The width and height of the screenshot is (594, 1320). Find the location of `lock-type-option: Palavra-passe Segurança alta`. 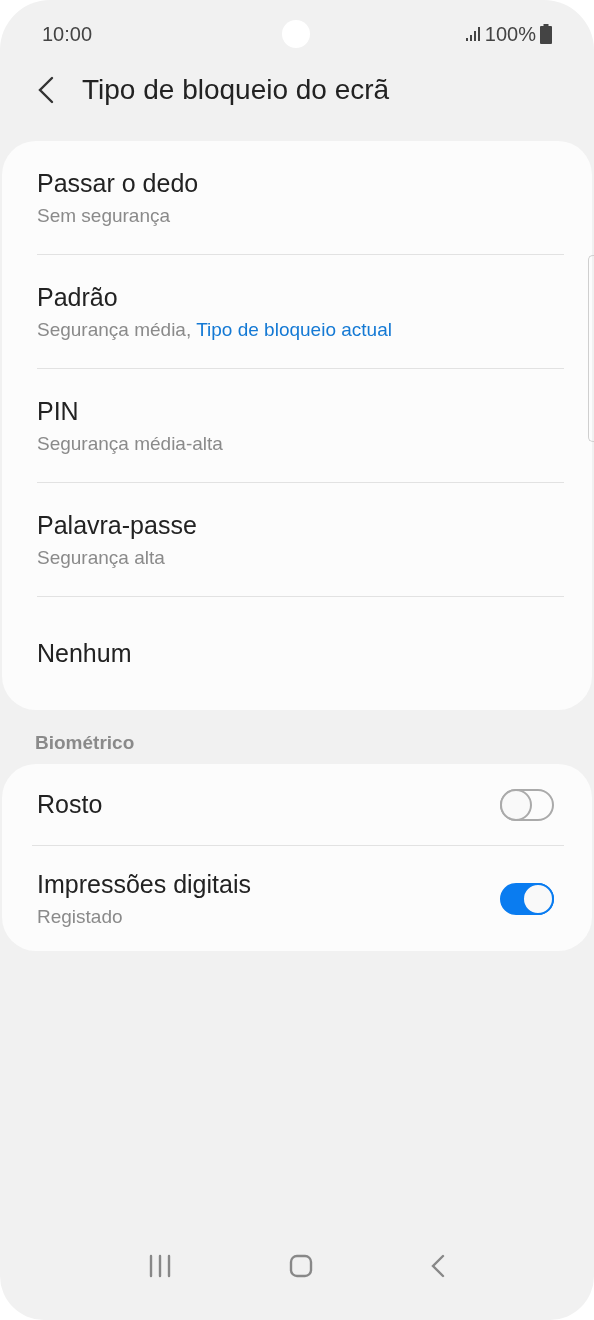

lock-type-option: Palavra-passe Segurança alta is located at coordinates (297, 539).